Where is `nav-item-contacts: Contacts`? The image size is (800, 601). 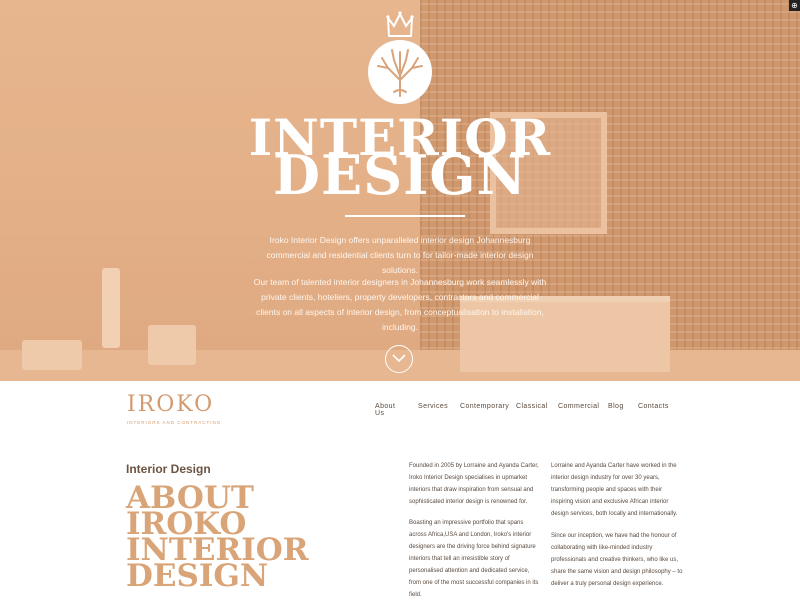 nav-item-contacts: Contacts is located at coordinates (653, 406).